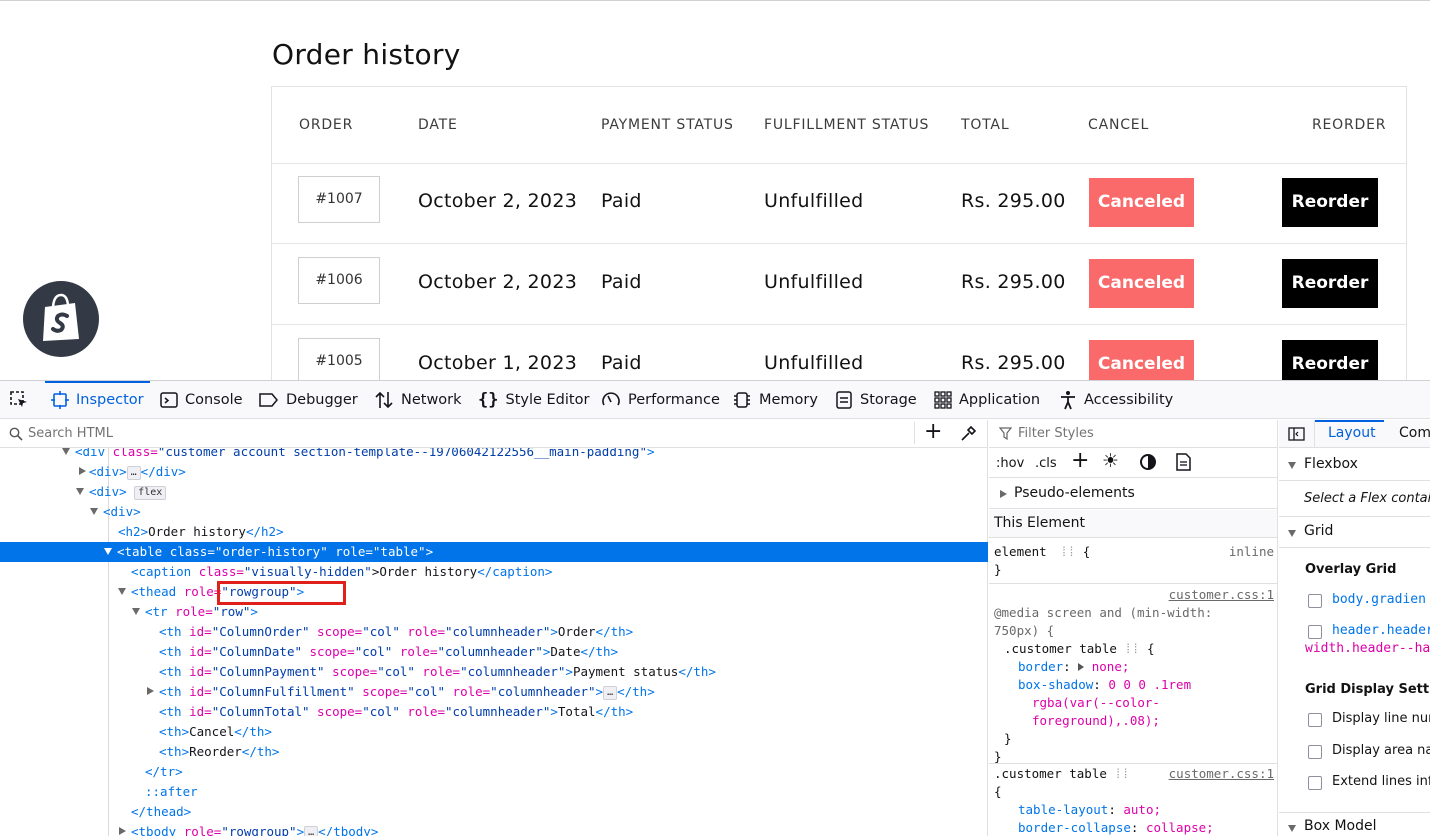  What do you see at coordinates (1340, 826) in the screenshot?
I see `box-model-label: Box Model` at bounding box center [1340, 826].